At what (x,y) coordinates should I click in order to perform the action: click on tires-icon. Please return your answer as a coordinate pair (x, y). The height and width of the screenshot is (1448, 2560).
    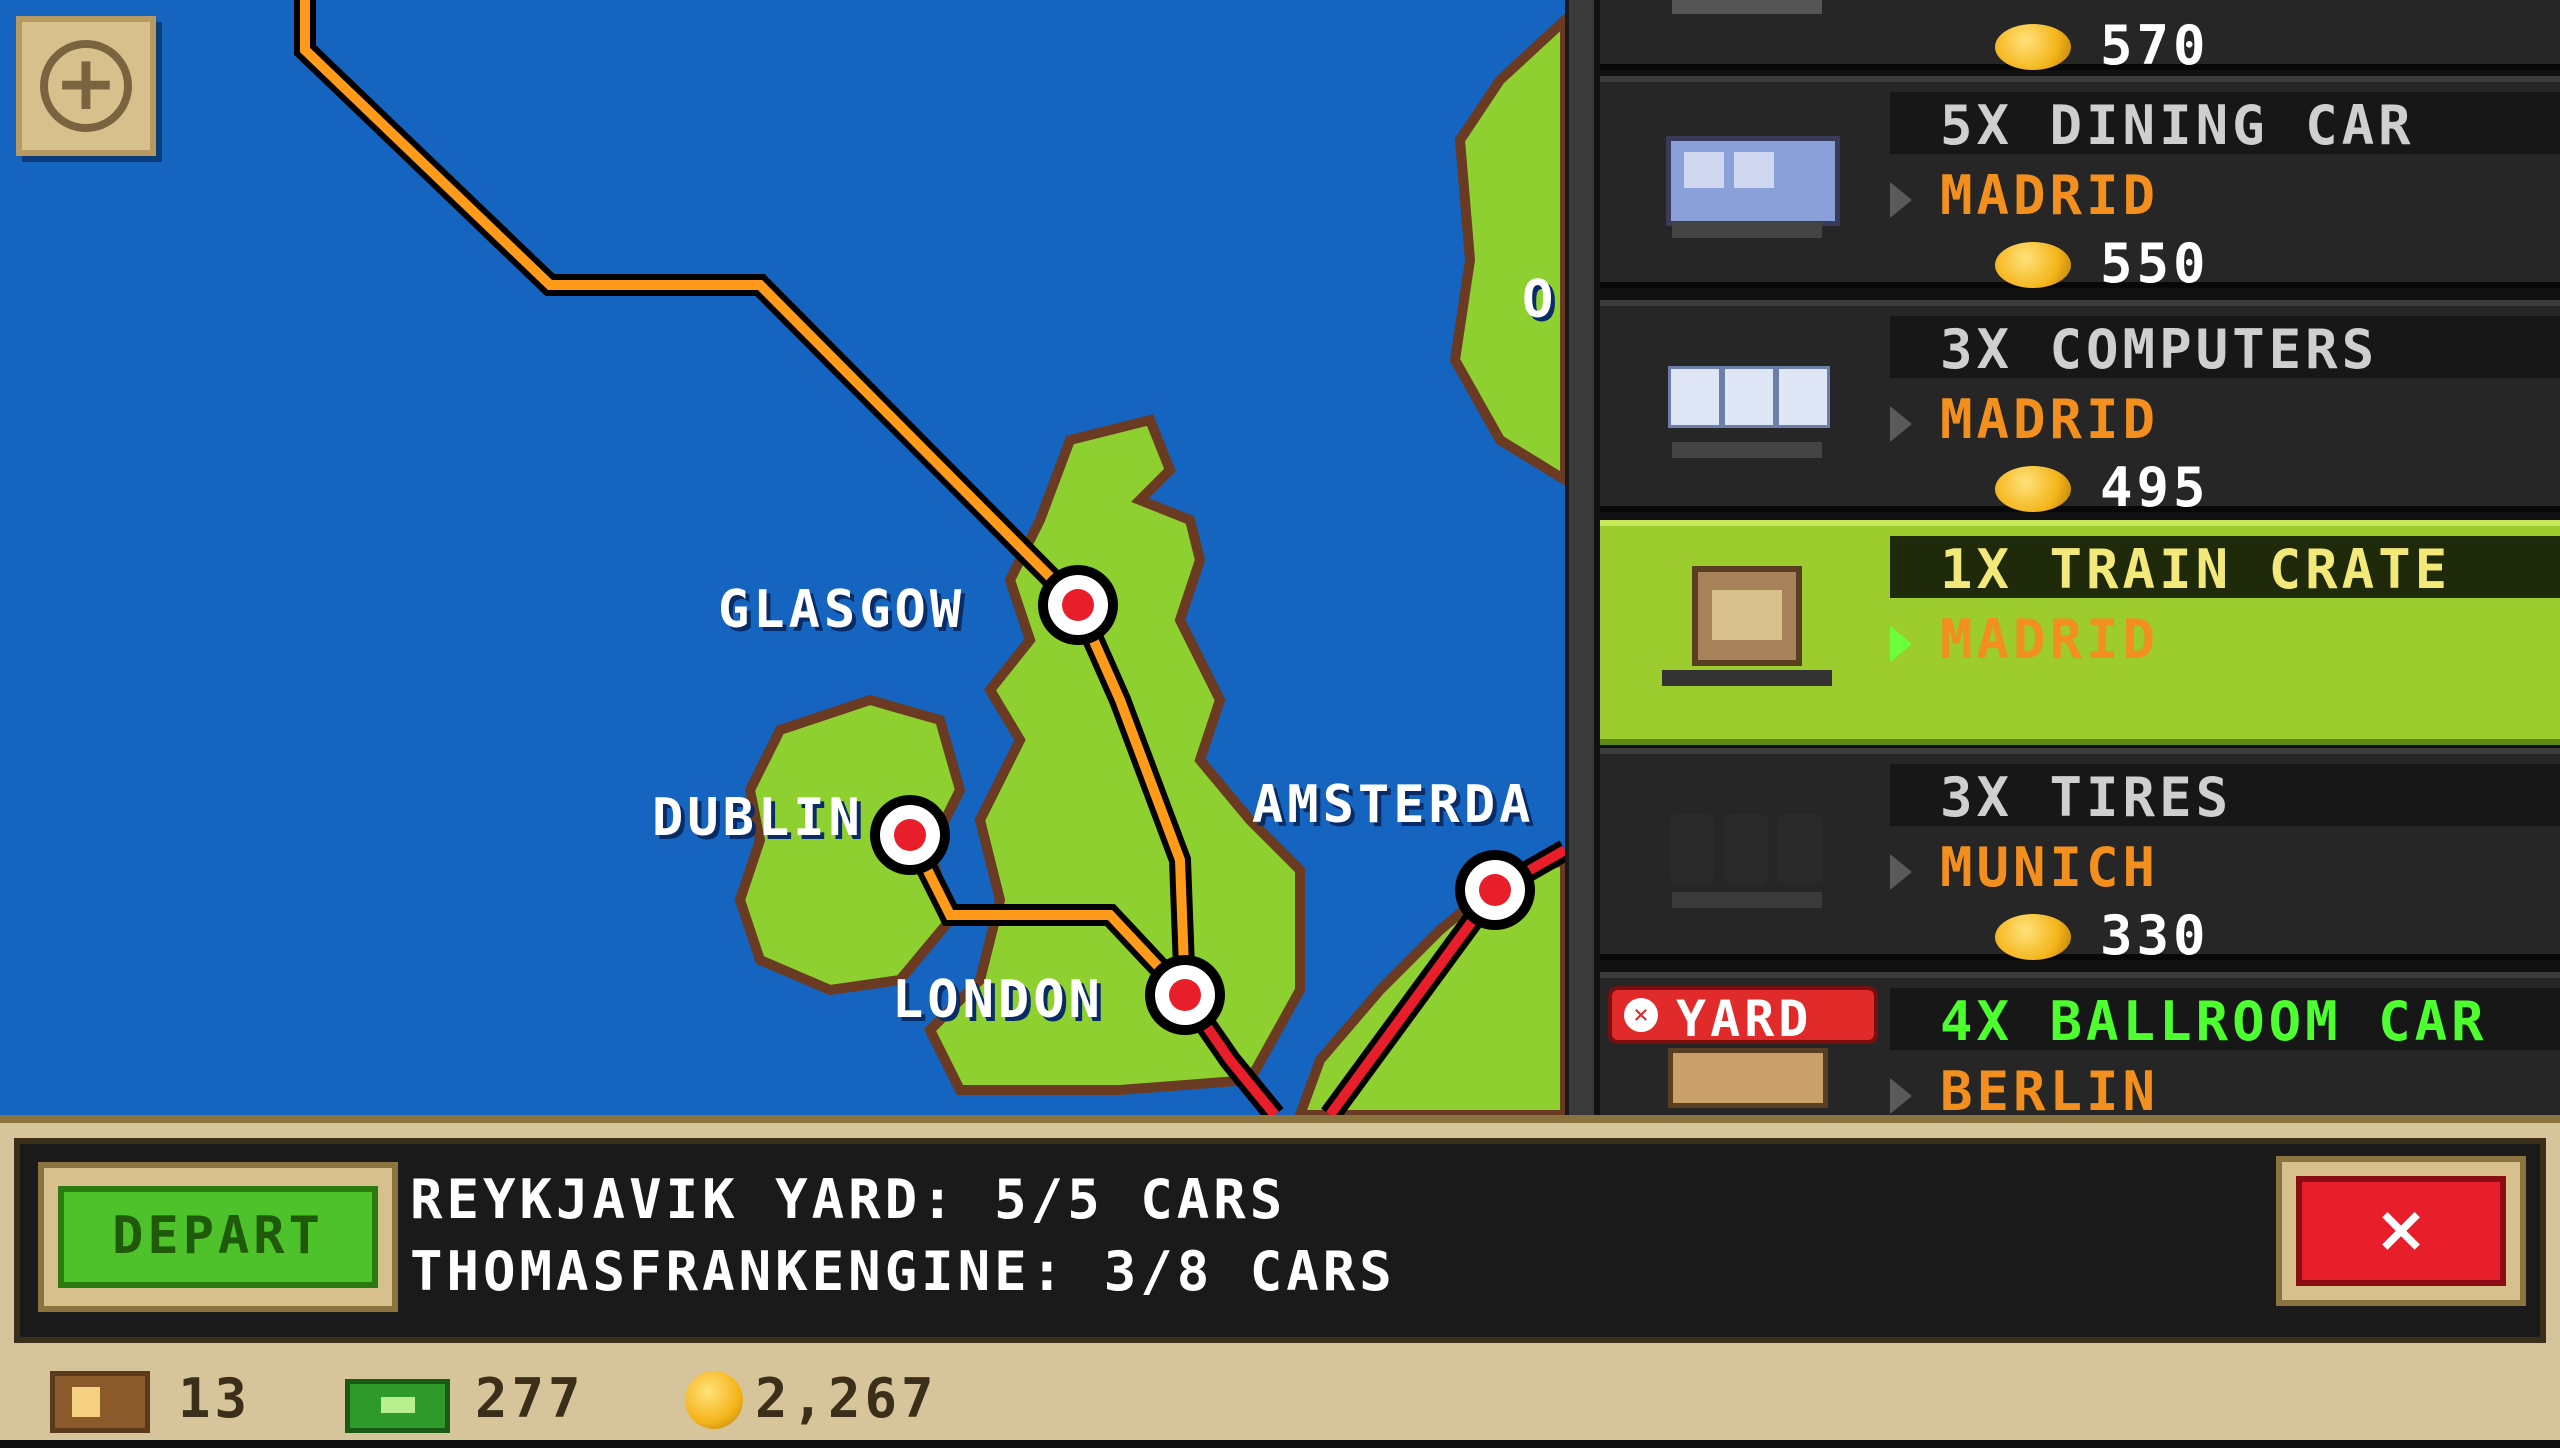
    Looking at the image, I should click on (1747, 854).